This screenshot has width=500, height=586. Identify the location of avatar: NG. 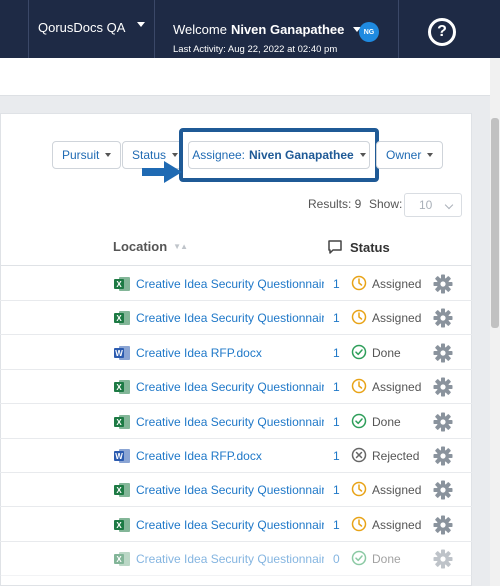
(369, 32).